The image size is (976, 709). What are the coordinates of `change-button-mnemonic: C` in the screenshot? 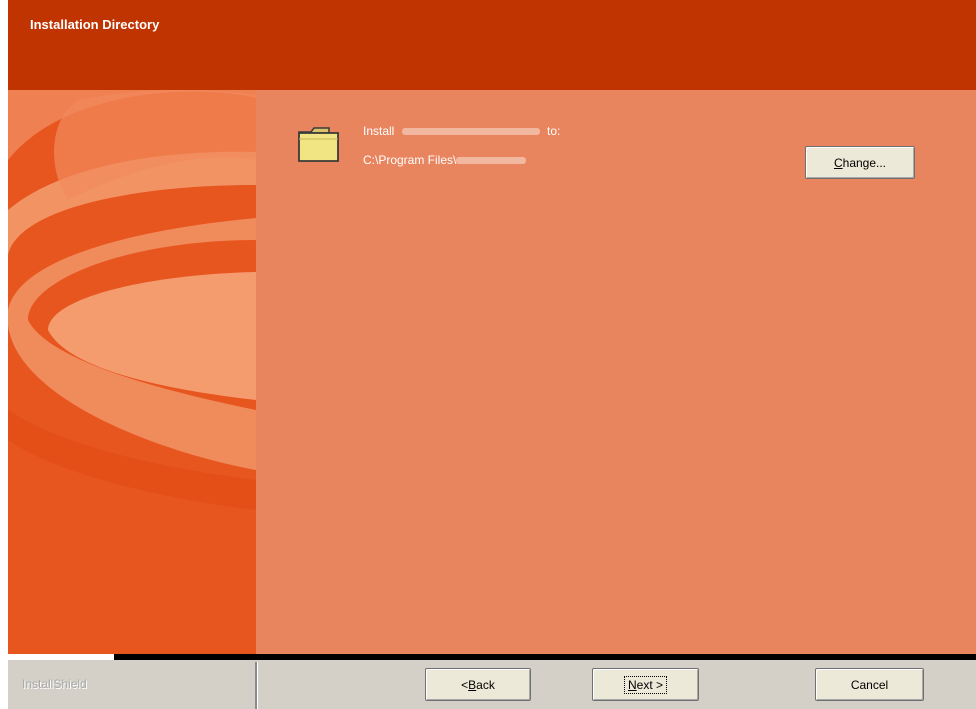 It's located at (838, 162).